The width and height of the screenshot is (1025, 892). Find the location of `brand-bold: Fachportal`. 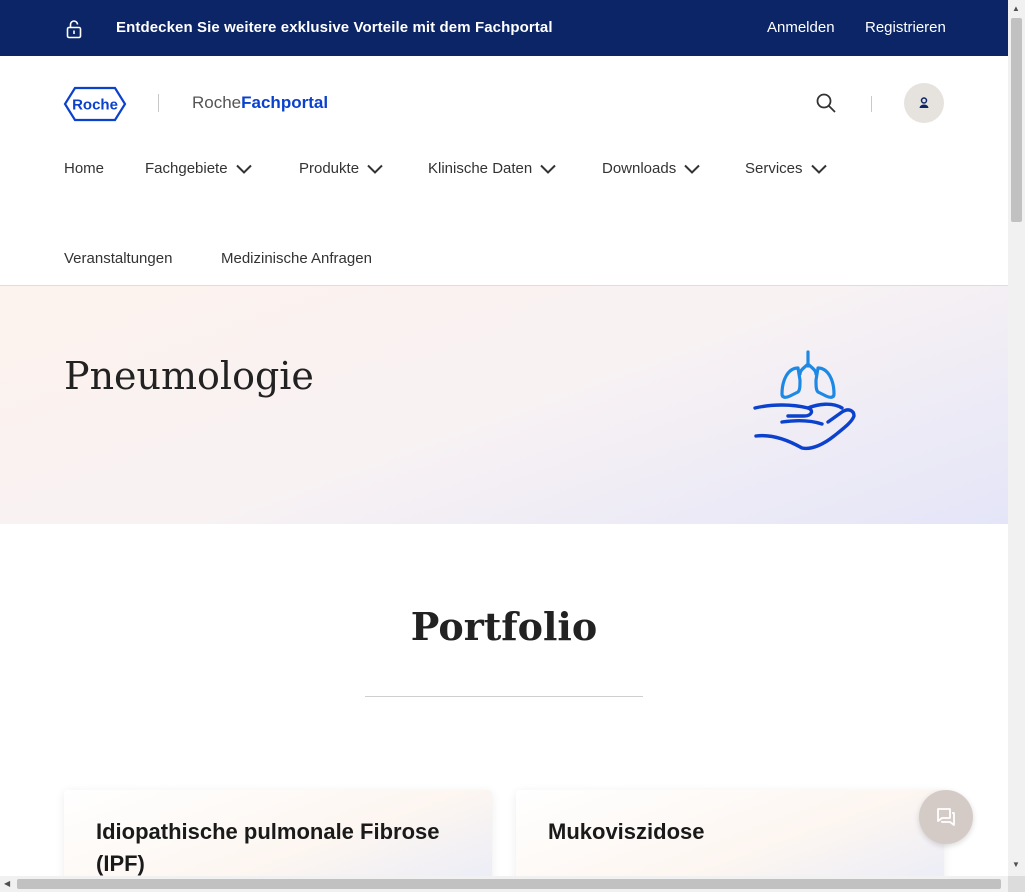

brand-bold: Fachportal is located at coordinates (285, 102).